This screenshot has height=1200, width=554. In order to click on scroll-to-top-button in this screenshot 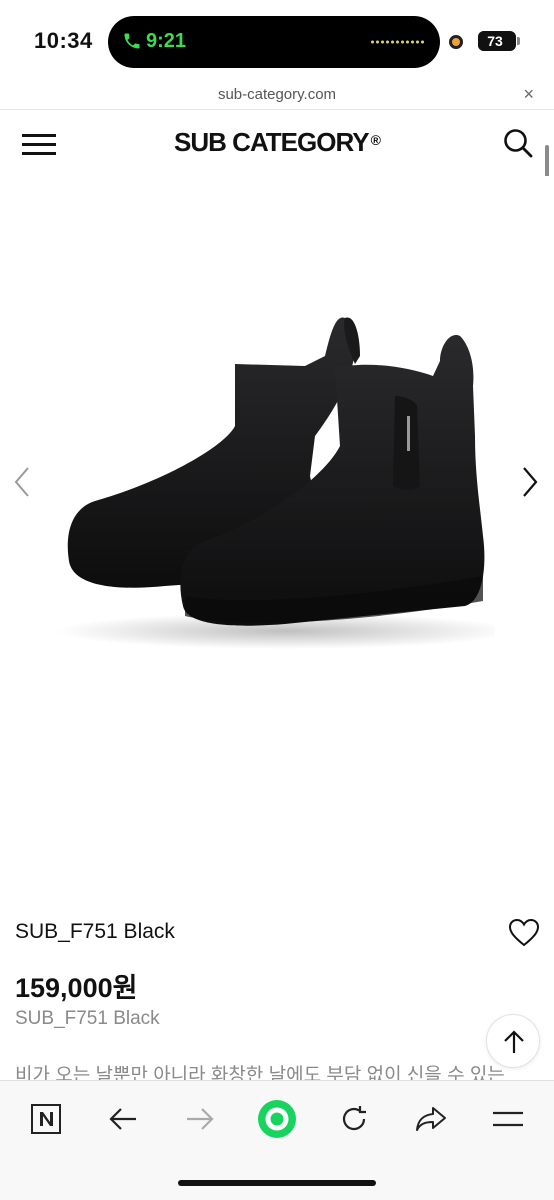, I will do `click(513, 1041)`.